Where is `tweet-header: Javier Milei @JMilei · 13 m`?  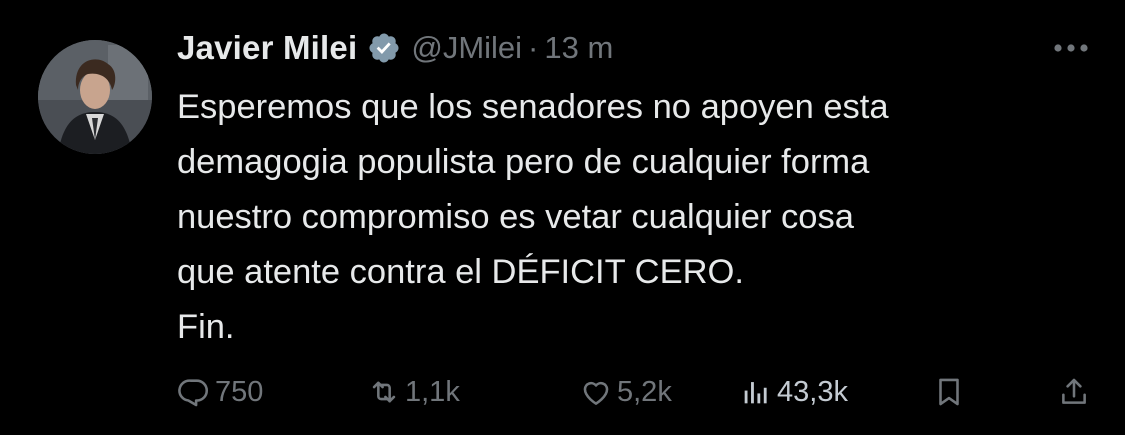 tweet-header: Javier Milei @JMilei · 13 m is located at coordinates (395, 48).